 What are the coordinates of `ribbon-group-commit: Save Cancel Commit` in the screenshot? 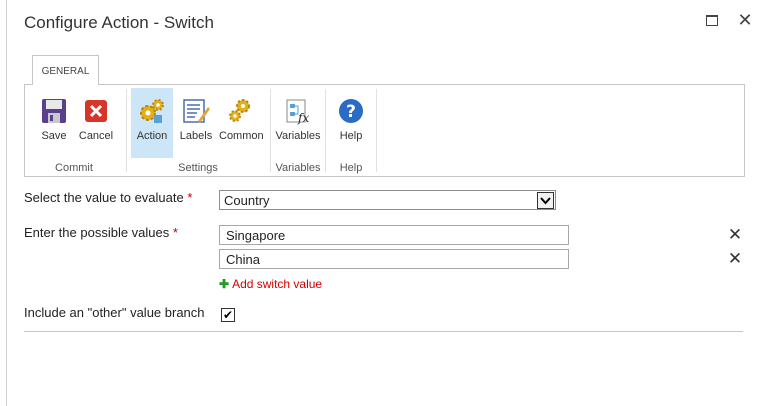 It's located at (74, 130).